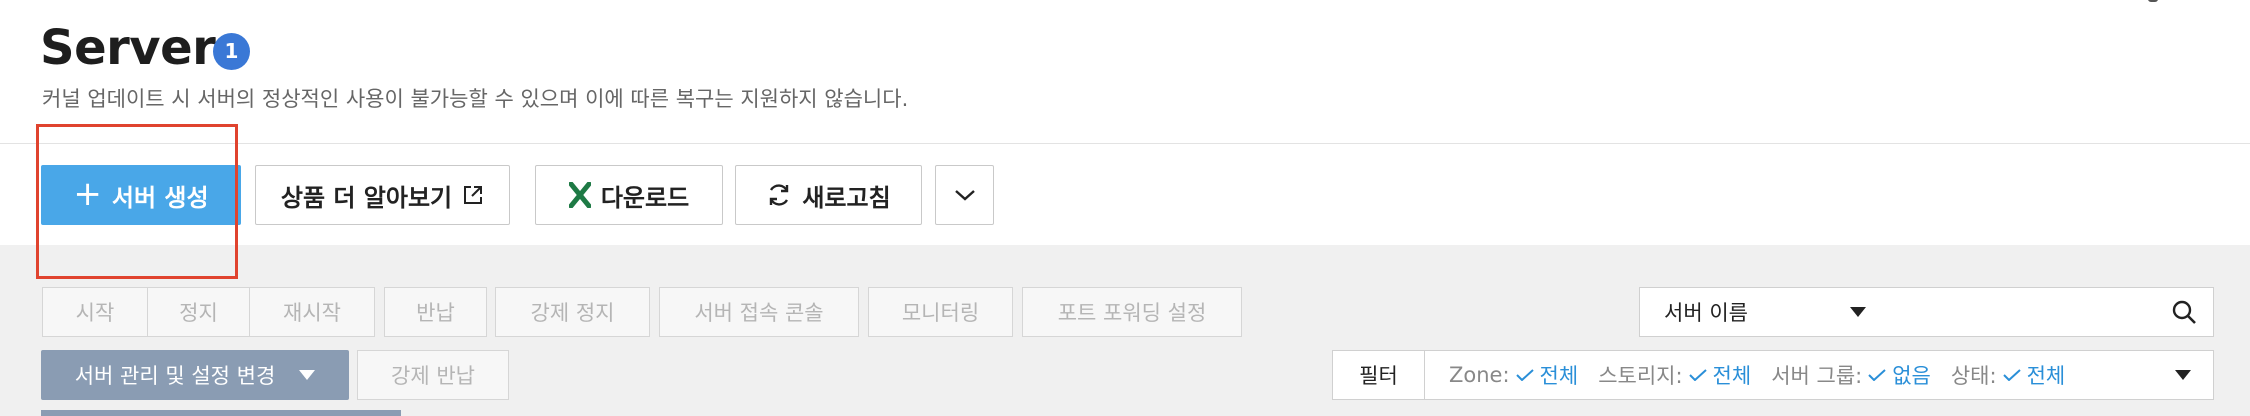 This screenshot has height=416, width=2250. Describe the element at coordinates (645, 197) in the screenshot. I see `download-label: 다운로드` at that location.